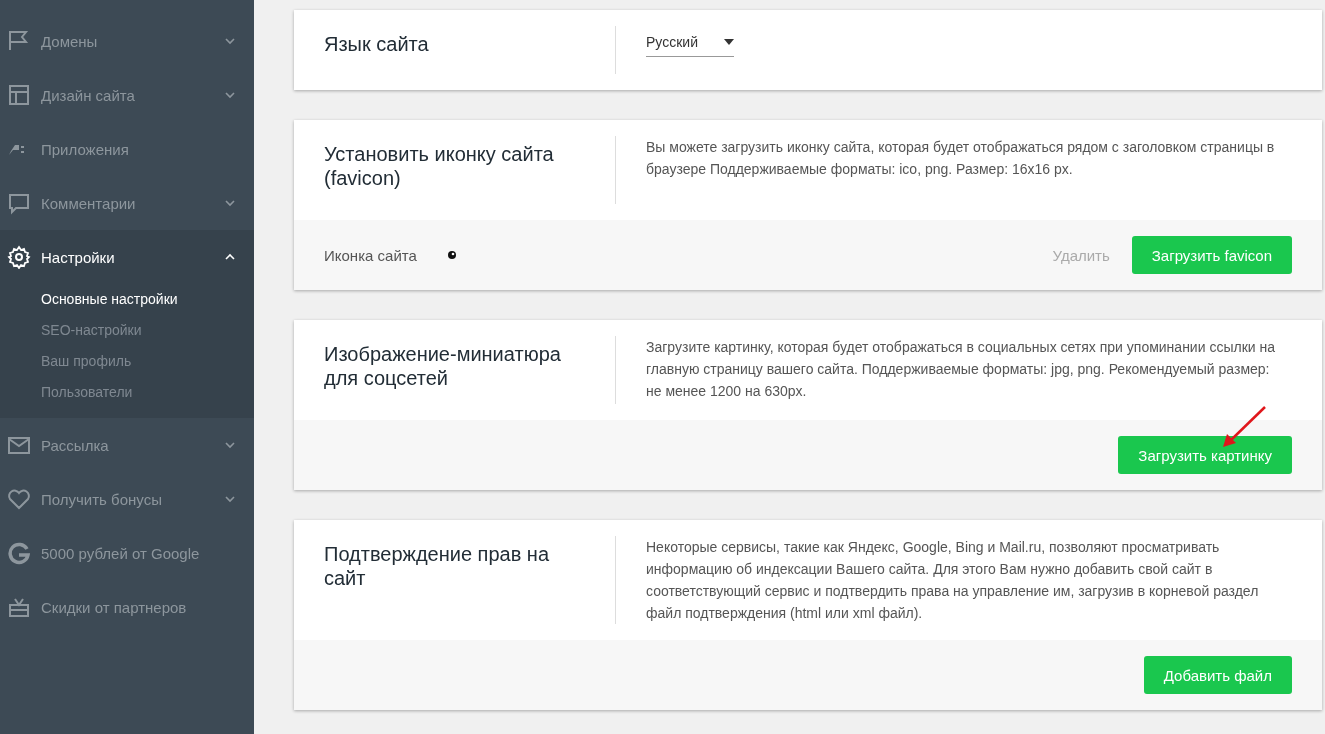 This screenshot has width=1325, height=734. What do you see at coordinates (1211, 255) in the screenshot?
I see `upload-button: Загрузить favicon` at bounding box center [1211, 255].